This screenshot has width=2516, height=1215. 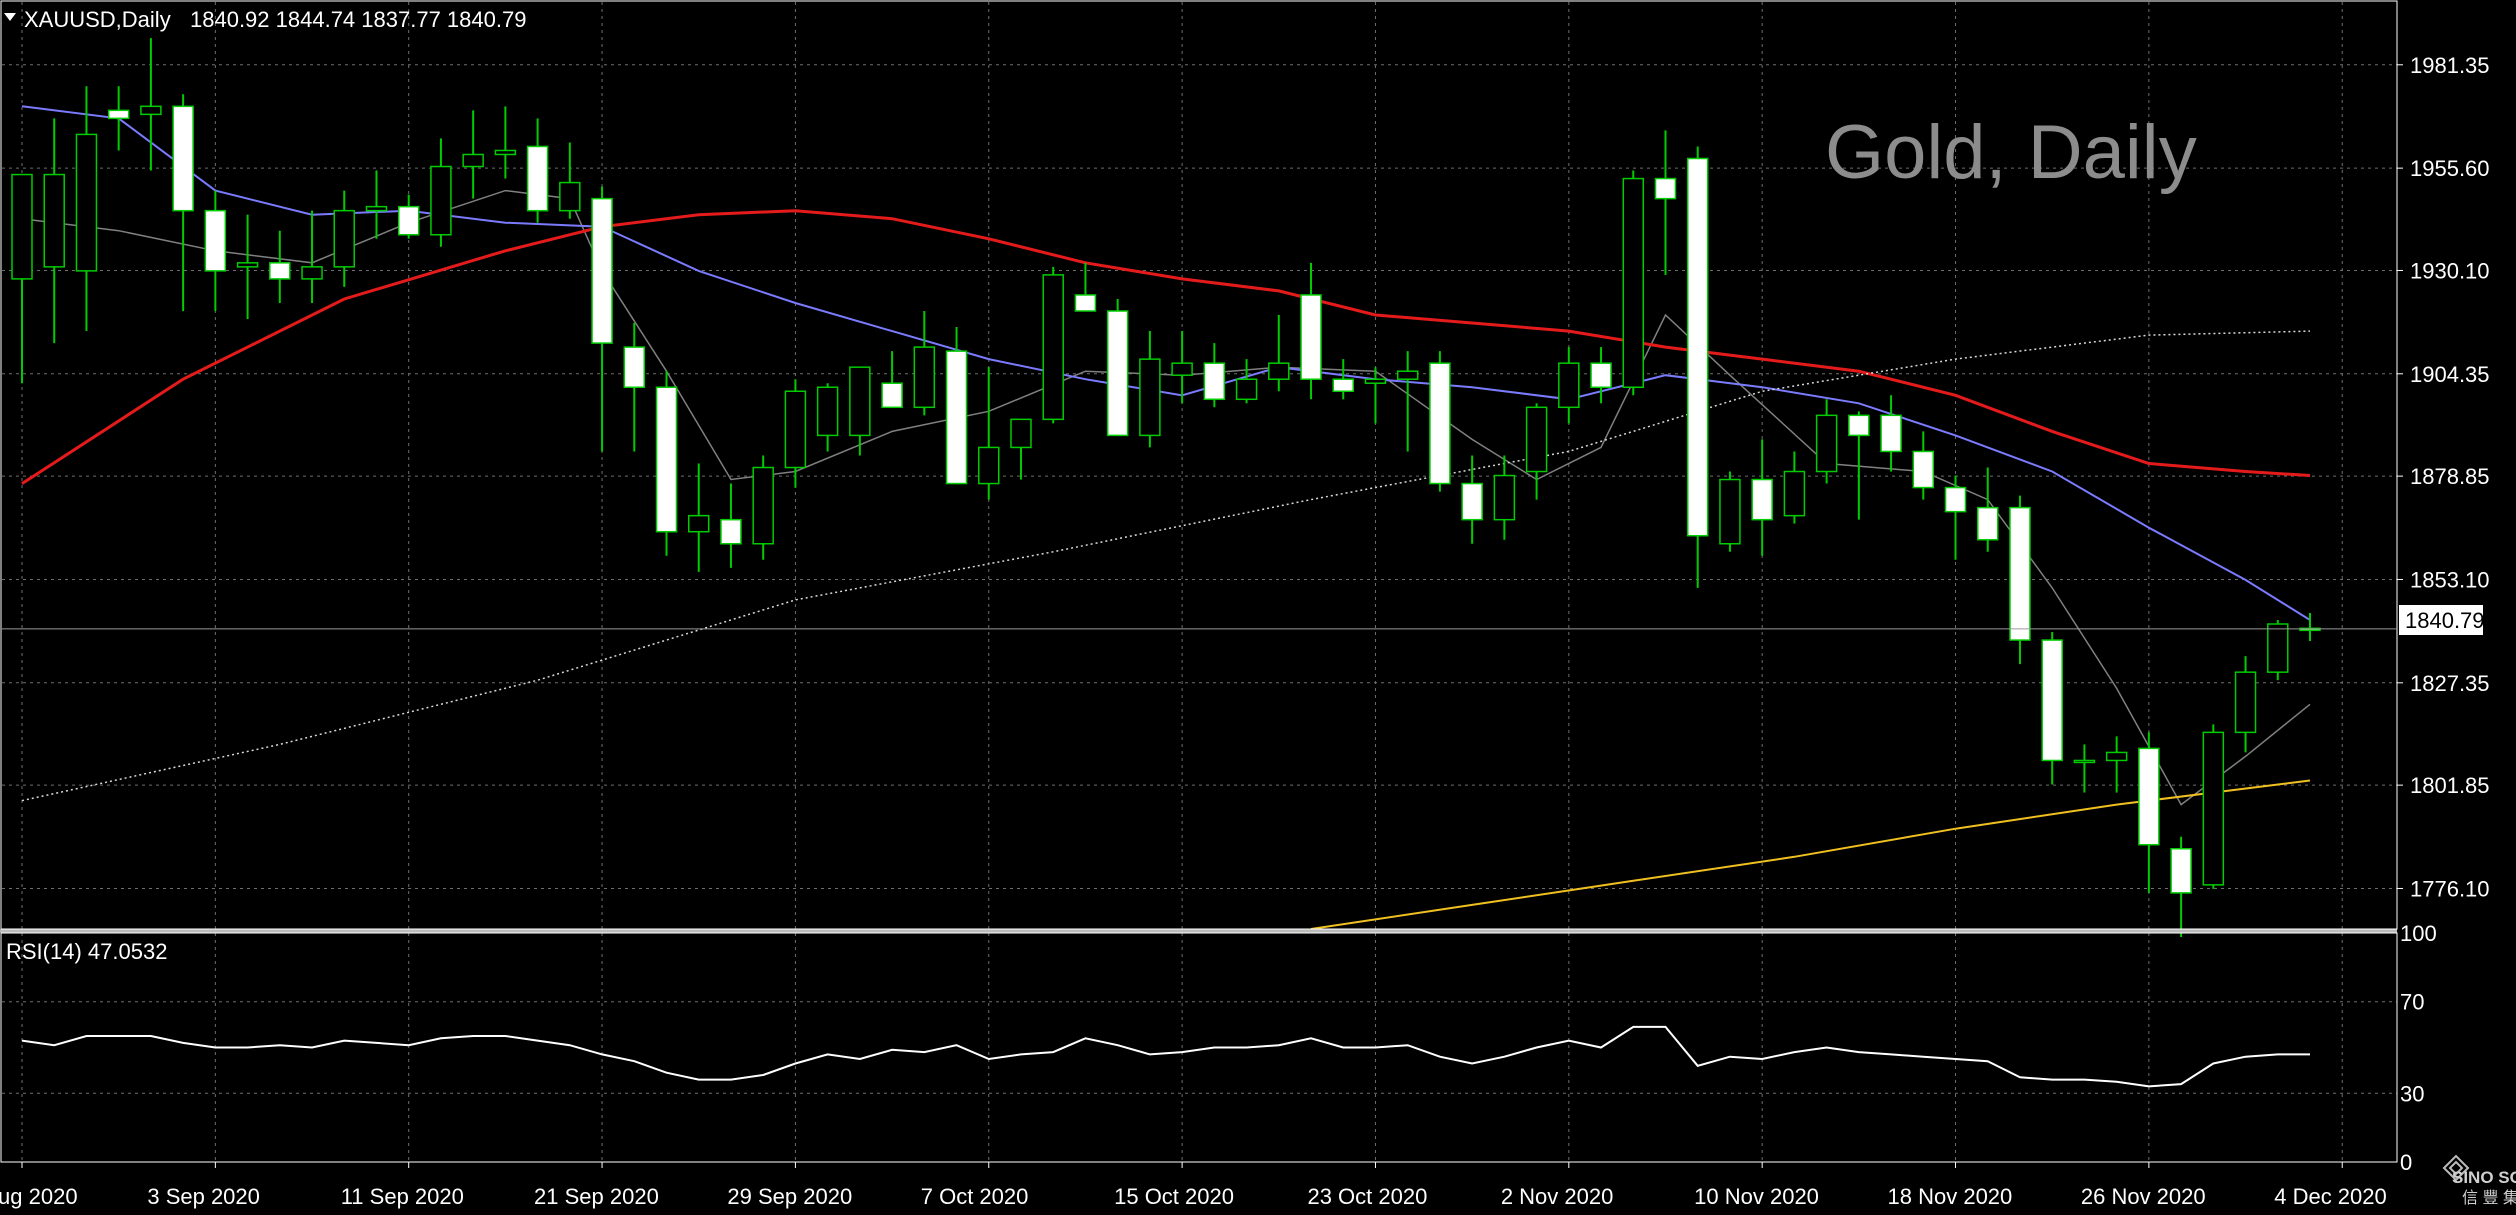 I want to click on price-tick-label: 1955.60, so click(x=2450, y=168).